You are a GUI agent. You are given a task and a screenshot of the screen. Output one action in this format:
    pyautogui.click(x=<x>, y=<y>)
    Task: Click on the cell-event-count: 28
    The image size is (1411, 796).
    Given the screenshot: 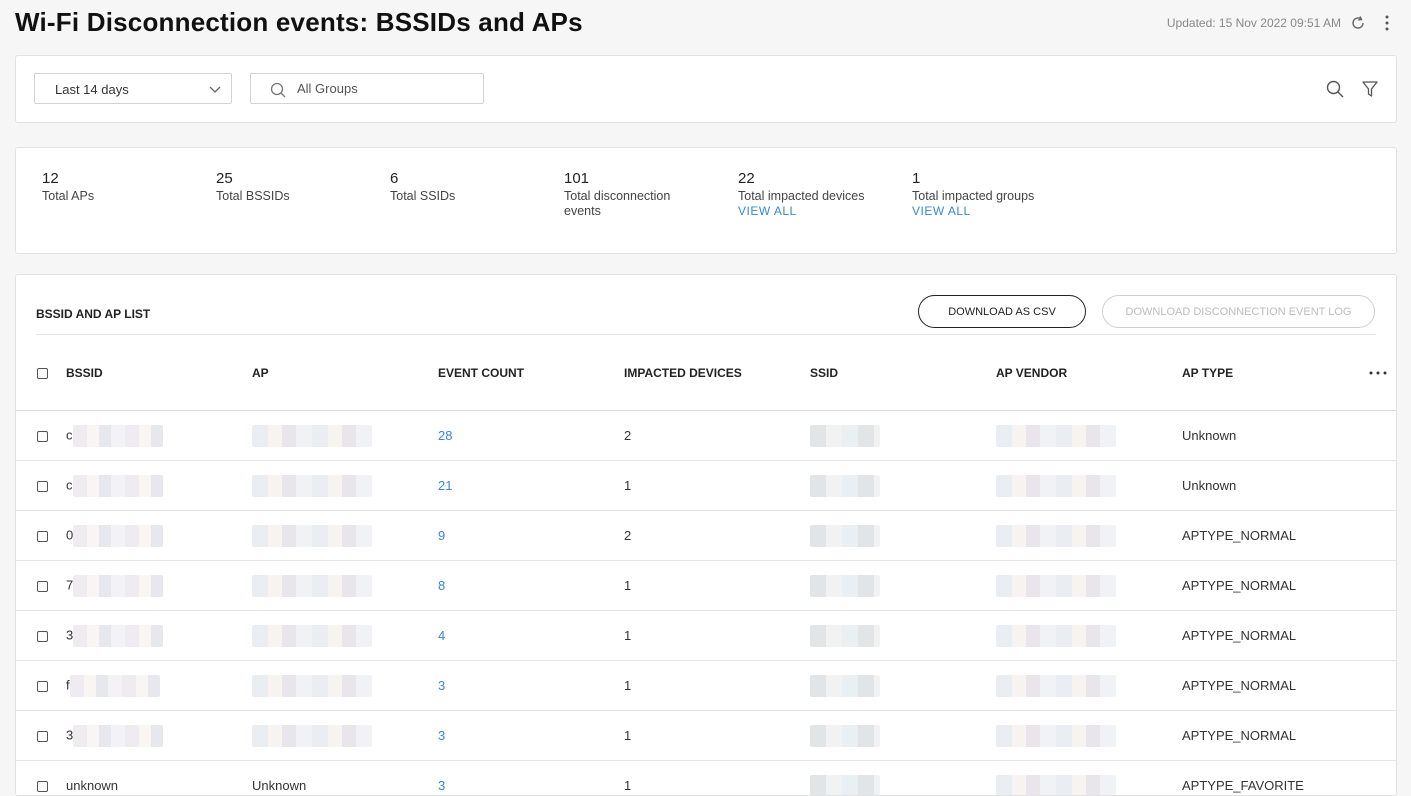 What is the action you would take?
    pyautogui.click(x=531, y=436)
    